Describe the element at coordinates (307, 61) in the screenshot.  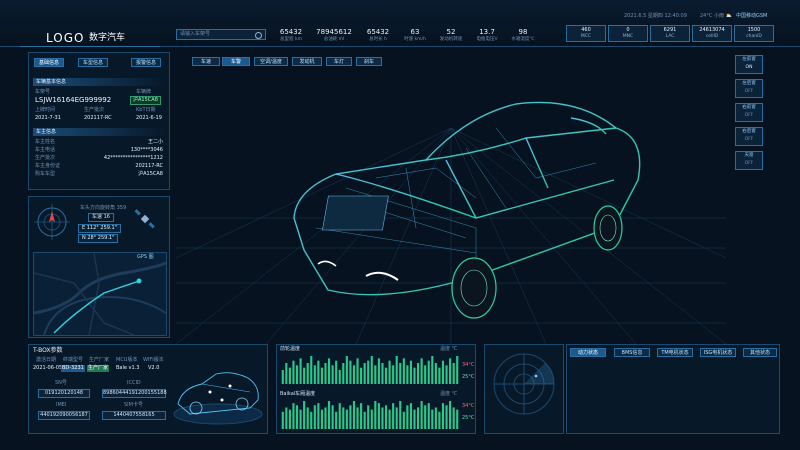
I see `tab-engine: 发动机` at that location.